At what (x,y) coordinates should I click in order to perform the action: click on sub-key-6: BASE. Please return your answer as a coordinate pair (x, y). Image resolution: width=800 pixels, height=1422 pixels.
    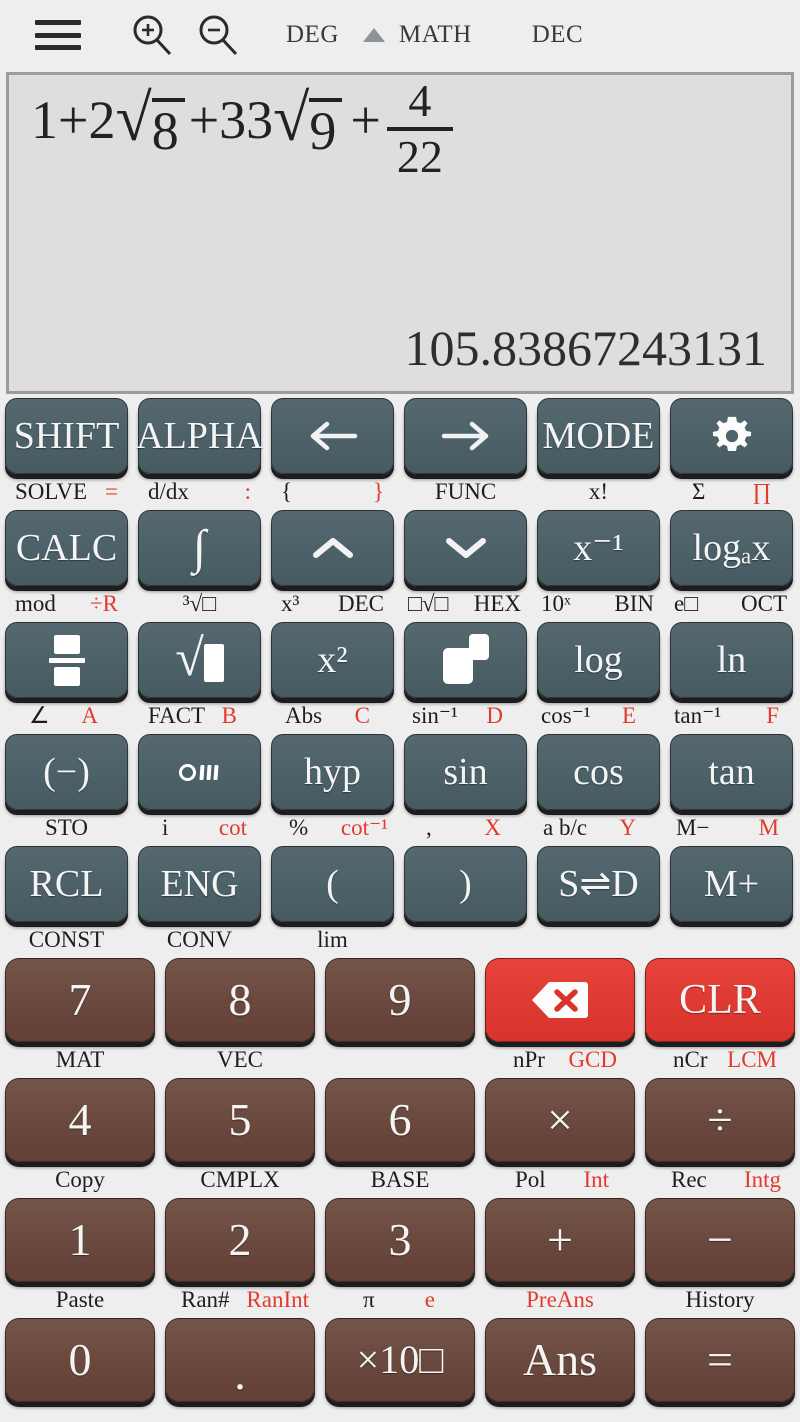
    Looking at the image, I should click on (400, 1179).